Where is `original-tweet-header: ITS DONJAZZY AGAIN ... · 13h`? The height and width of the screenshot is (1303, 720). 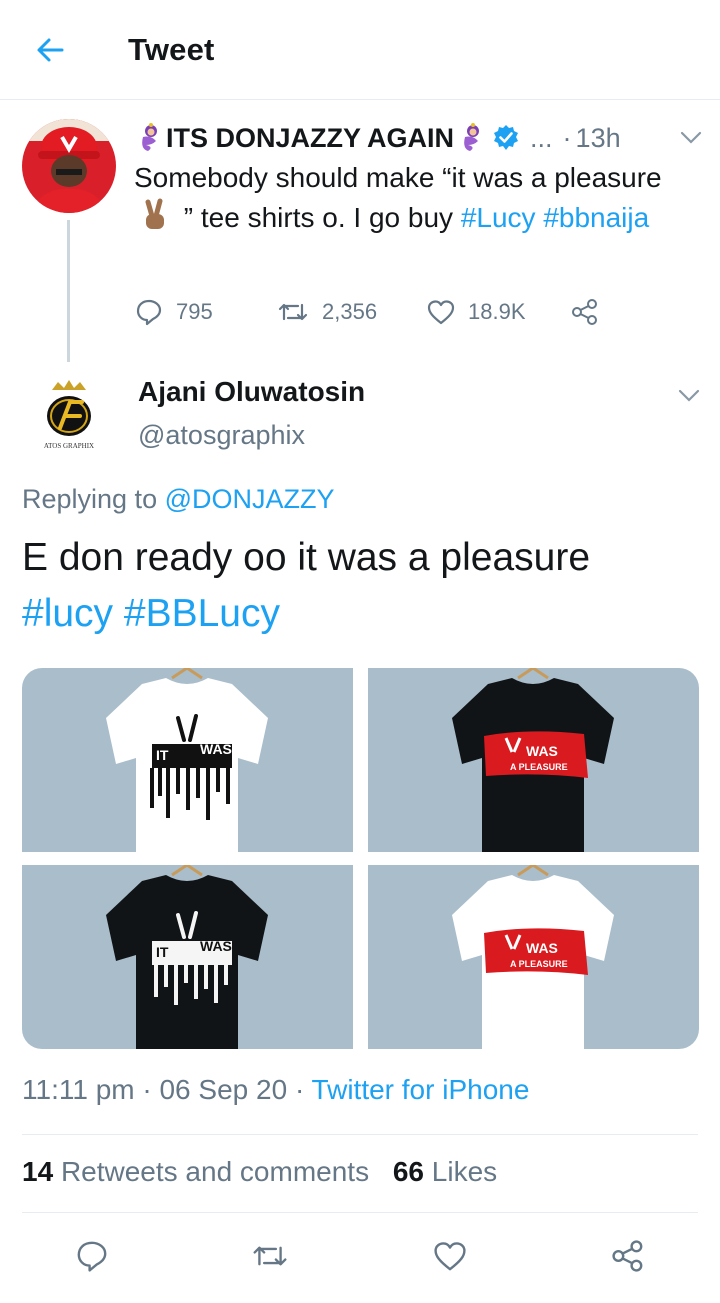 original-tweet-header: ITS DONJAZZY AGAIN ... · 13h is located at coordinates (419, 138).